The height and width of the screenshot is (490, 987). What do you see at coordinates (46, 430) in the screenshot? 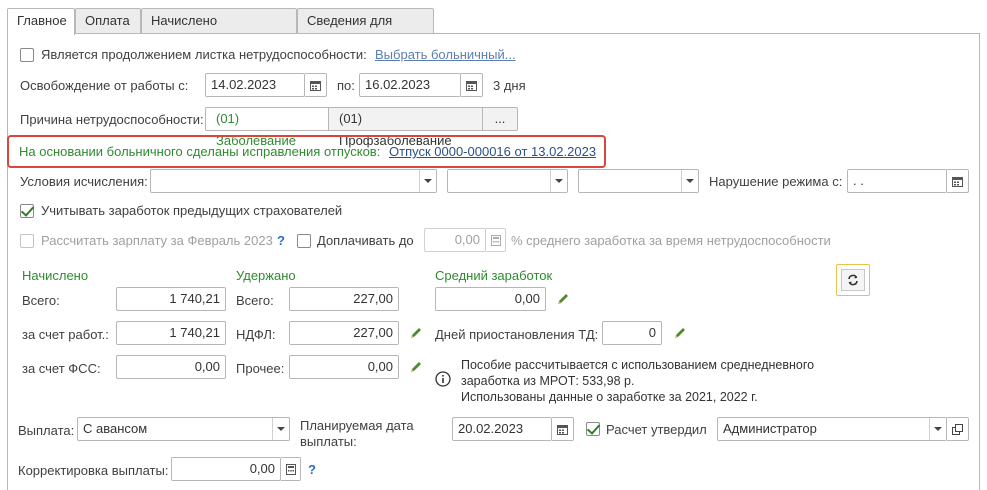
I see `payment-label: Выплата:` at bounding box center [46, 430].